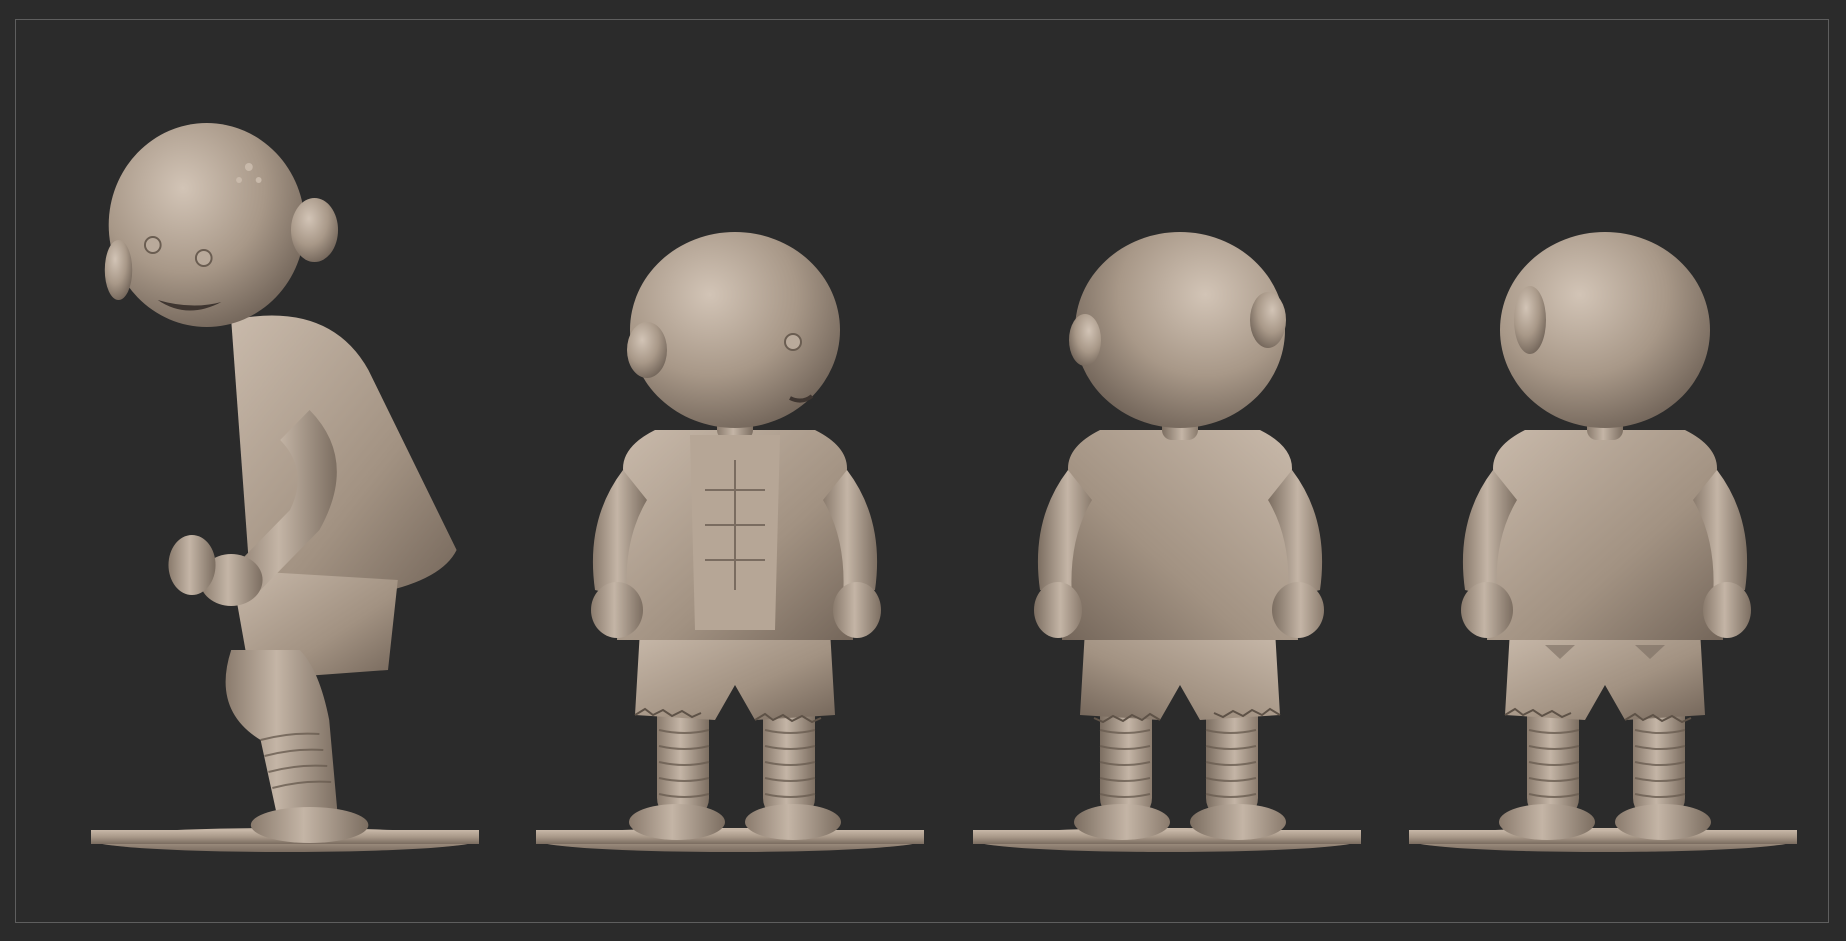 This screenshot has width=1846, height=941. I want to click on figure-view-three-quarter-front, so click(736, 536).